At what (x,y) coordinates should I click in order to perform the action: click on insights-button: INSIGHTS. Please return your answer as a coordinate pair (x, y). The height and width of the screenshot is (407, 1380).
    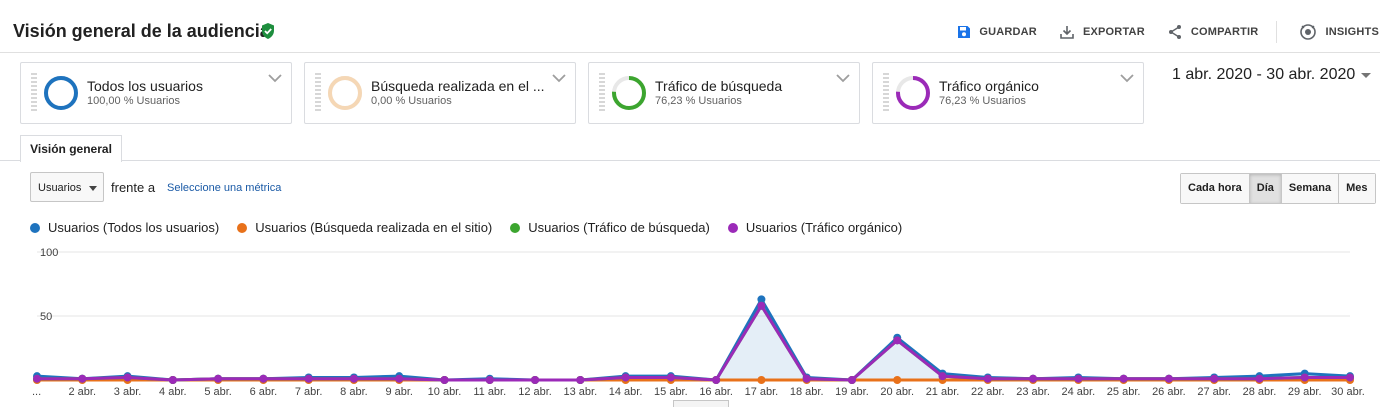
    Looking at the image, I should click on (1339, 32).